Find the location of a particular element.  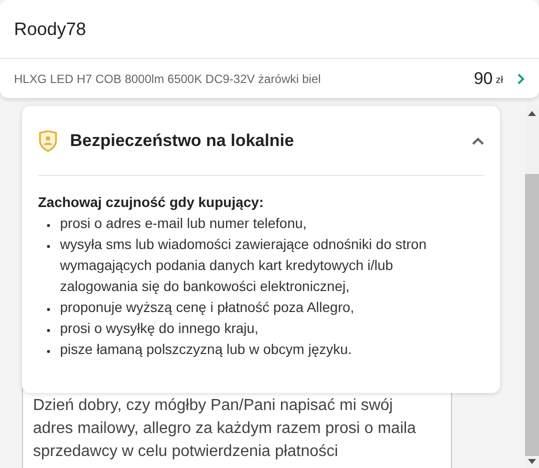

warning-heading: Zachowaj czujność gdy kupujący: is located at coordinates (151, 202).